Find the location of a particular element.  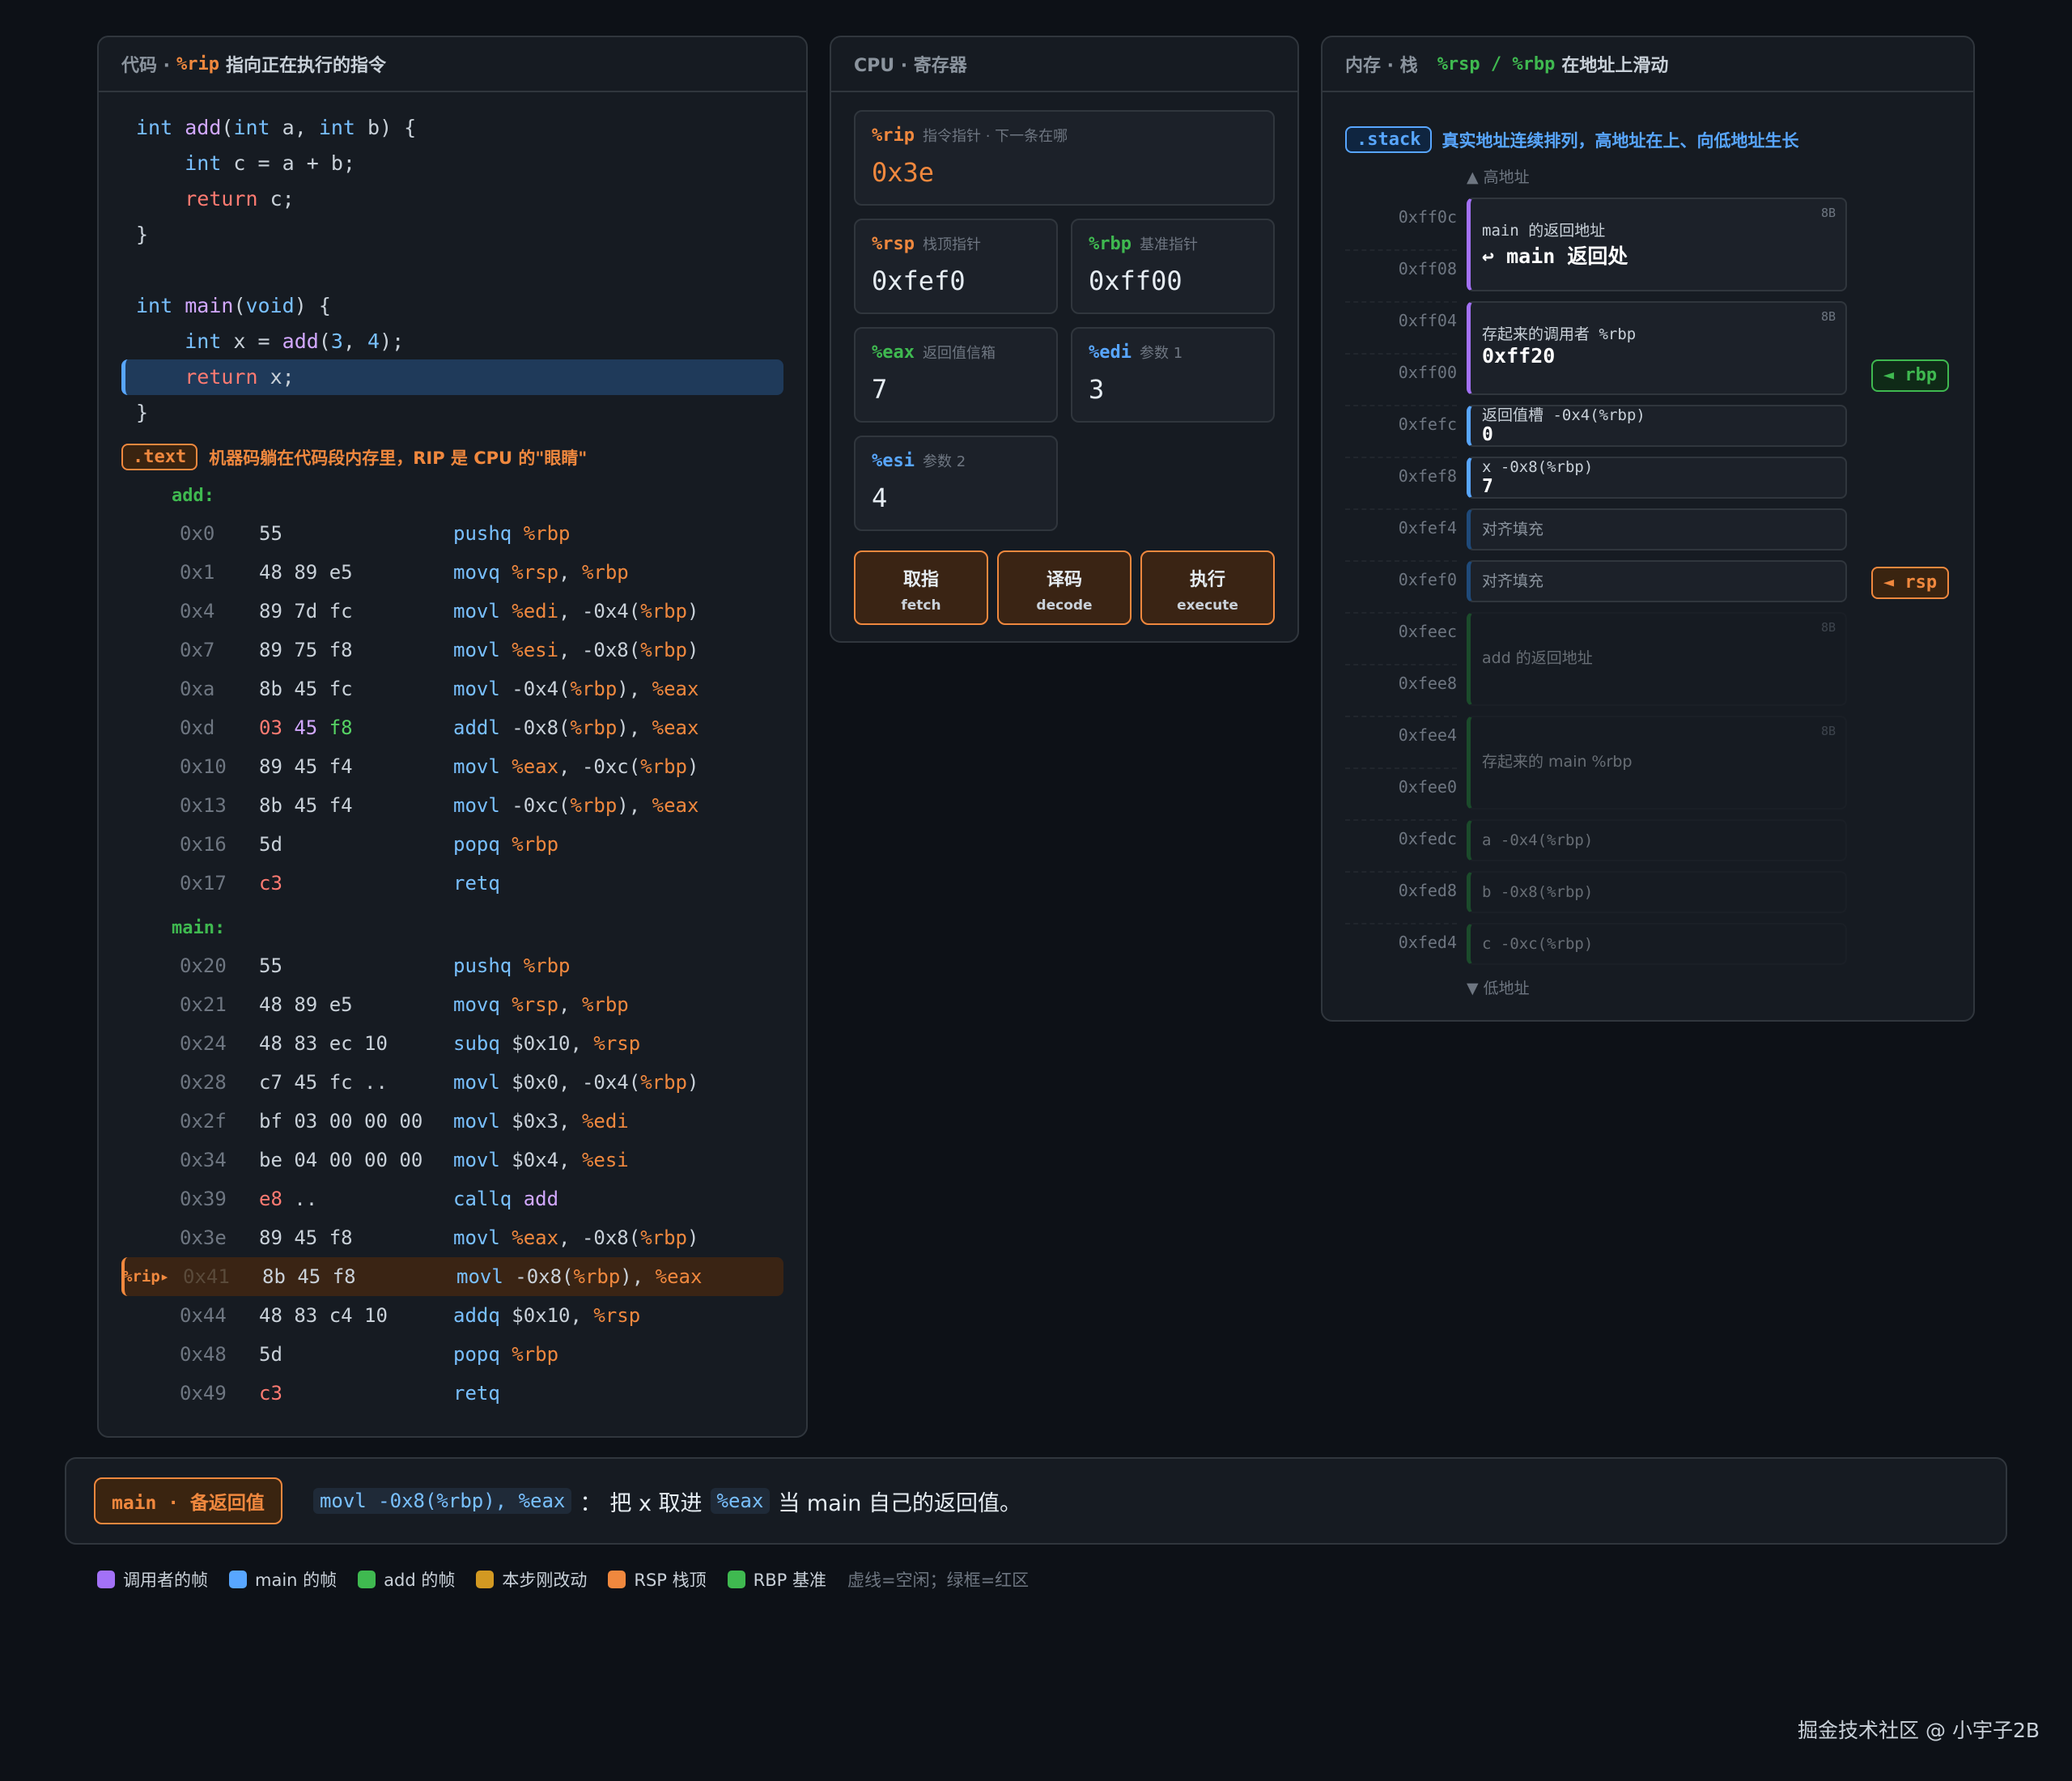

asm-instruction: movl %esi, -0x8(%rbp) is located at coordinates (576, 650).